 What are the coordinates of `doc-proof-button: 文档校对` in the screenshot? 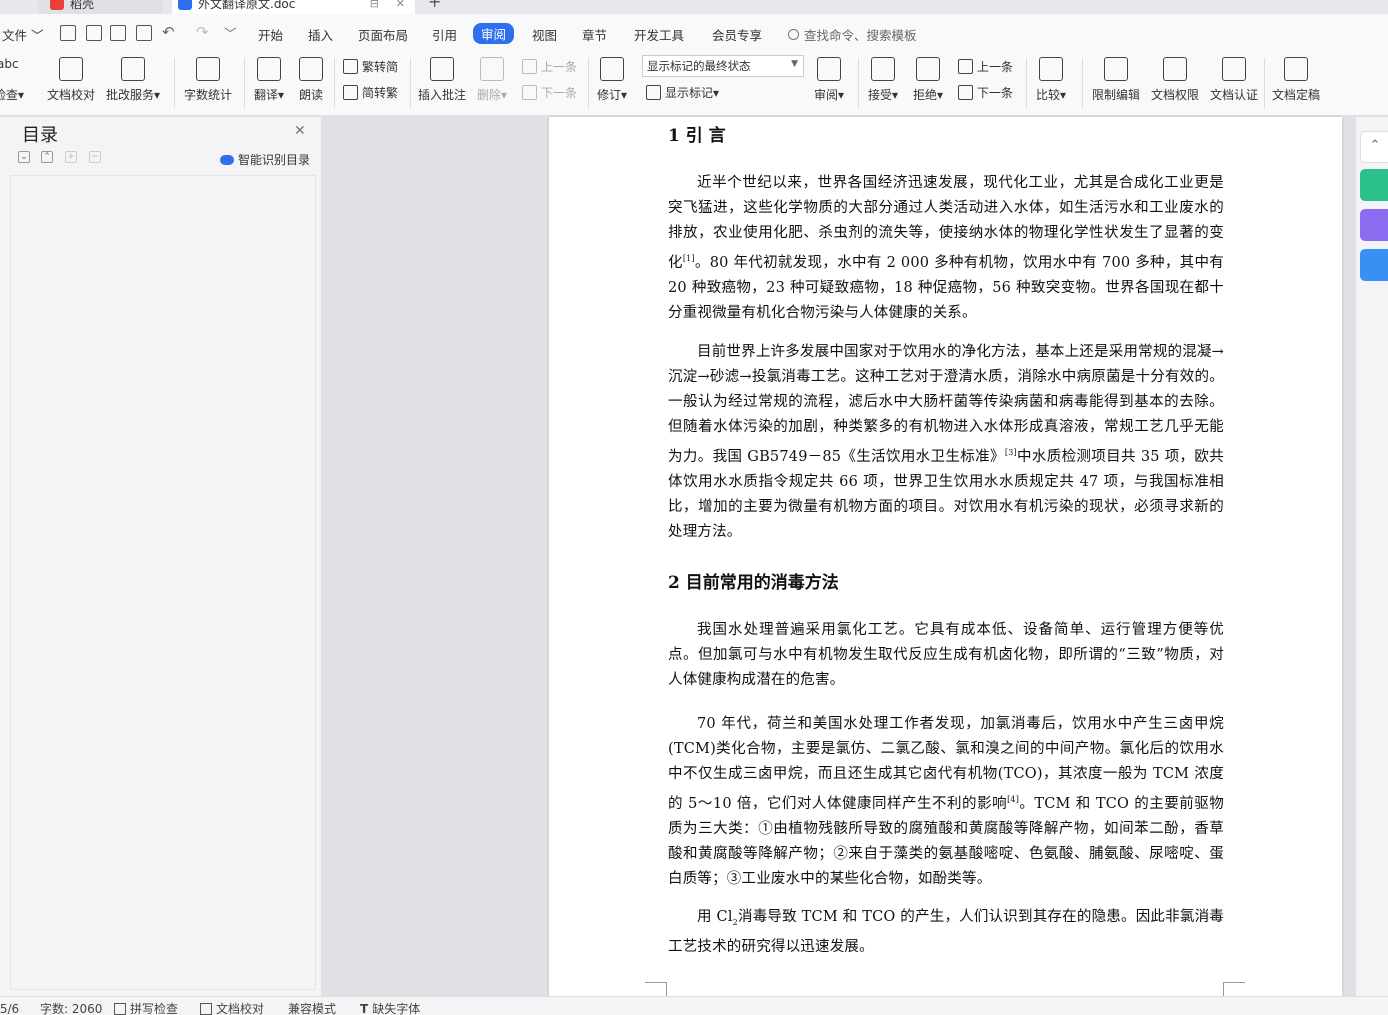 It's located at (71, 77).